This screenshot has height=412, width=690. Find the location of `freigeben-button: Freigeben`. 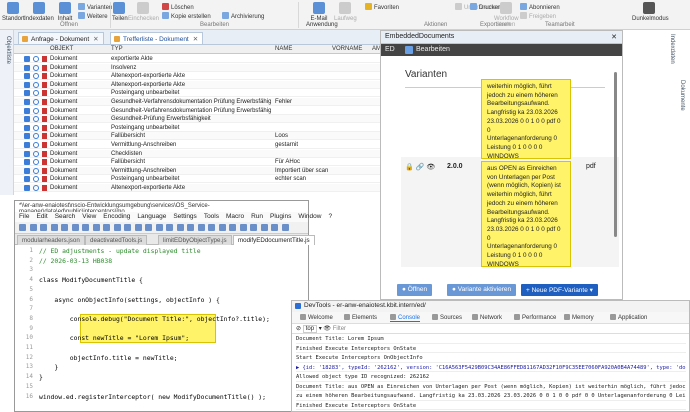

freigeben-button: Freigeben is located at coordinates (538, 16).